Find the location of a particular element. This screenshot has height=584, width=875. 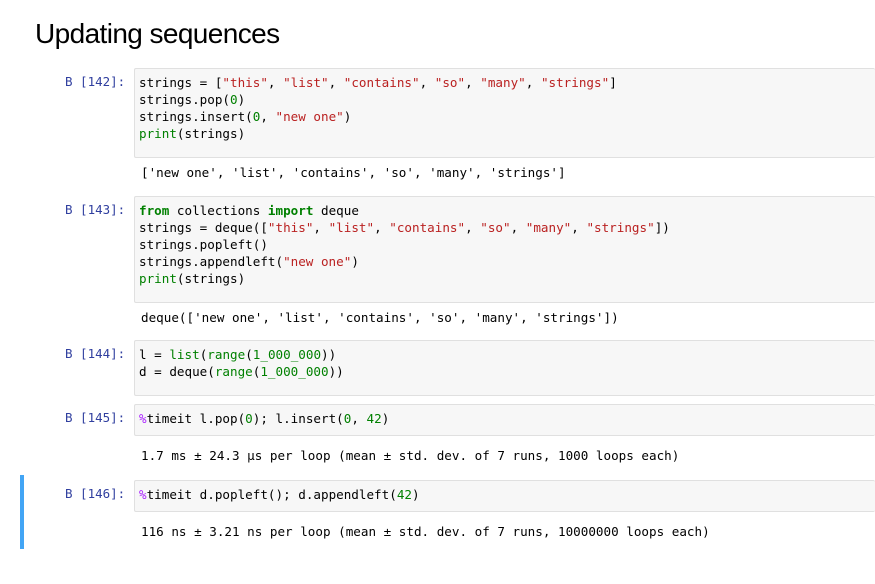

cell-prompt: В [145]: is located at coordinates (95, 417).